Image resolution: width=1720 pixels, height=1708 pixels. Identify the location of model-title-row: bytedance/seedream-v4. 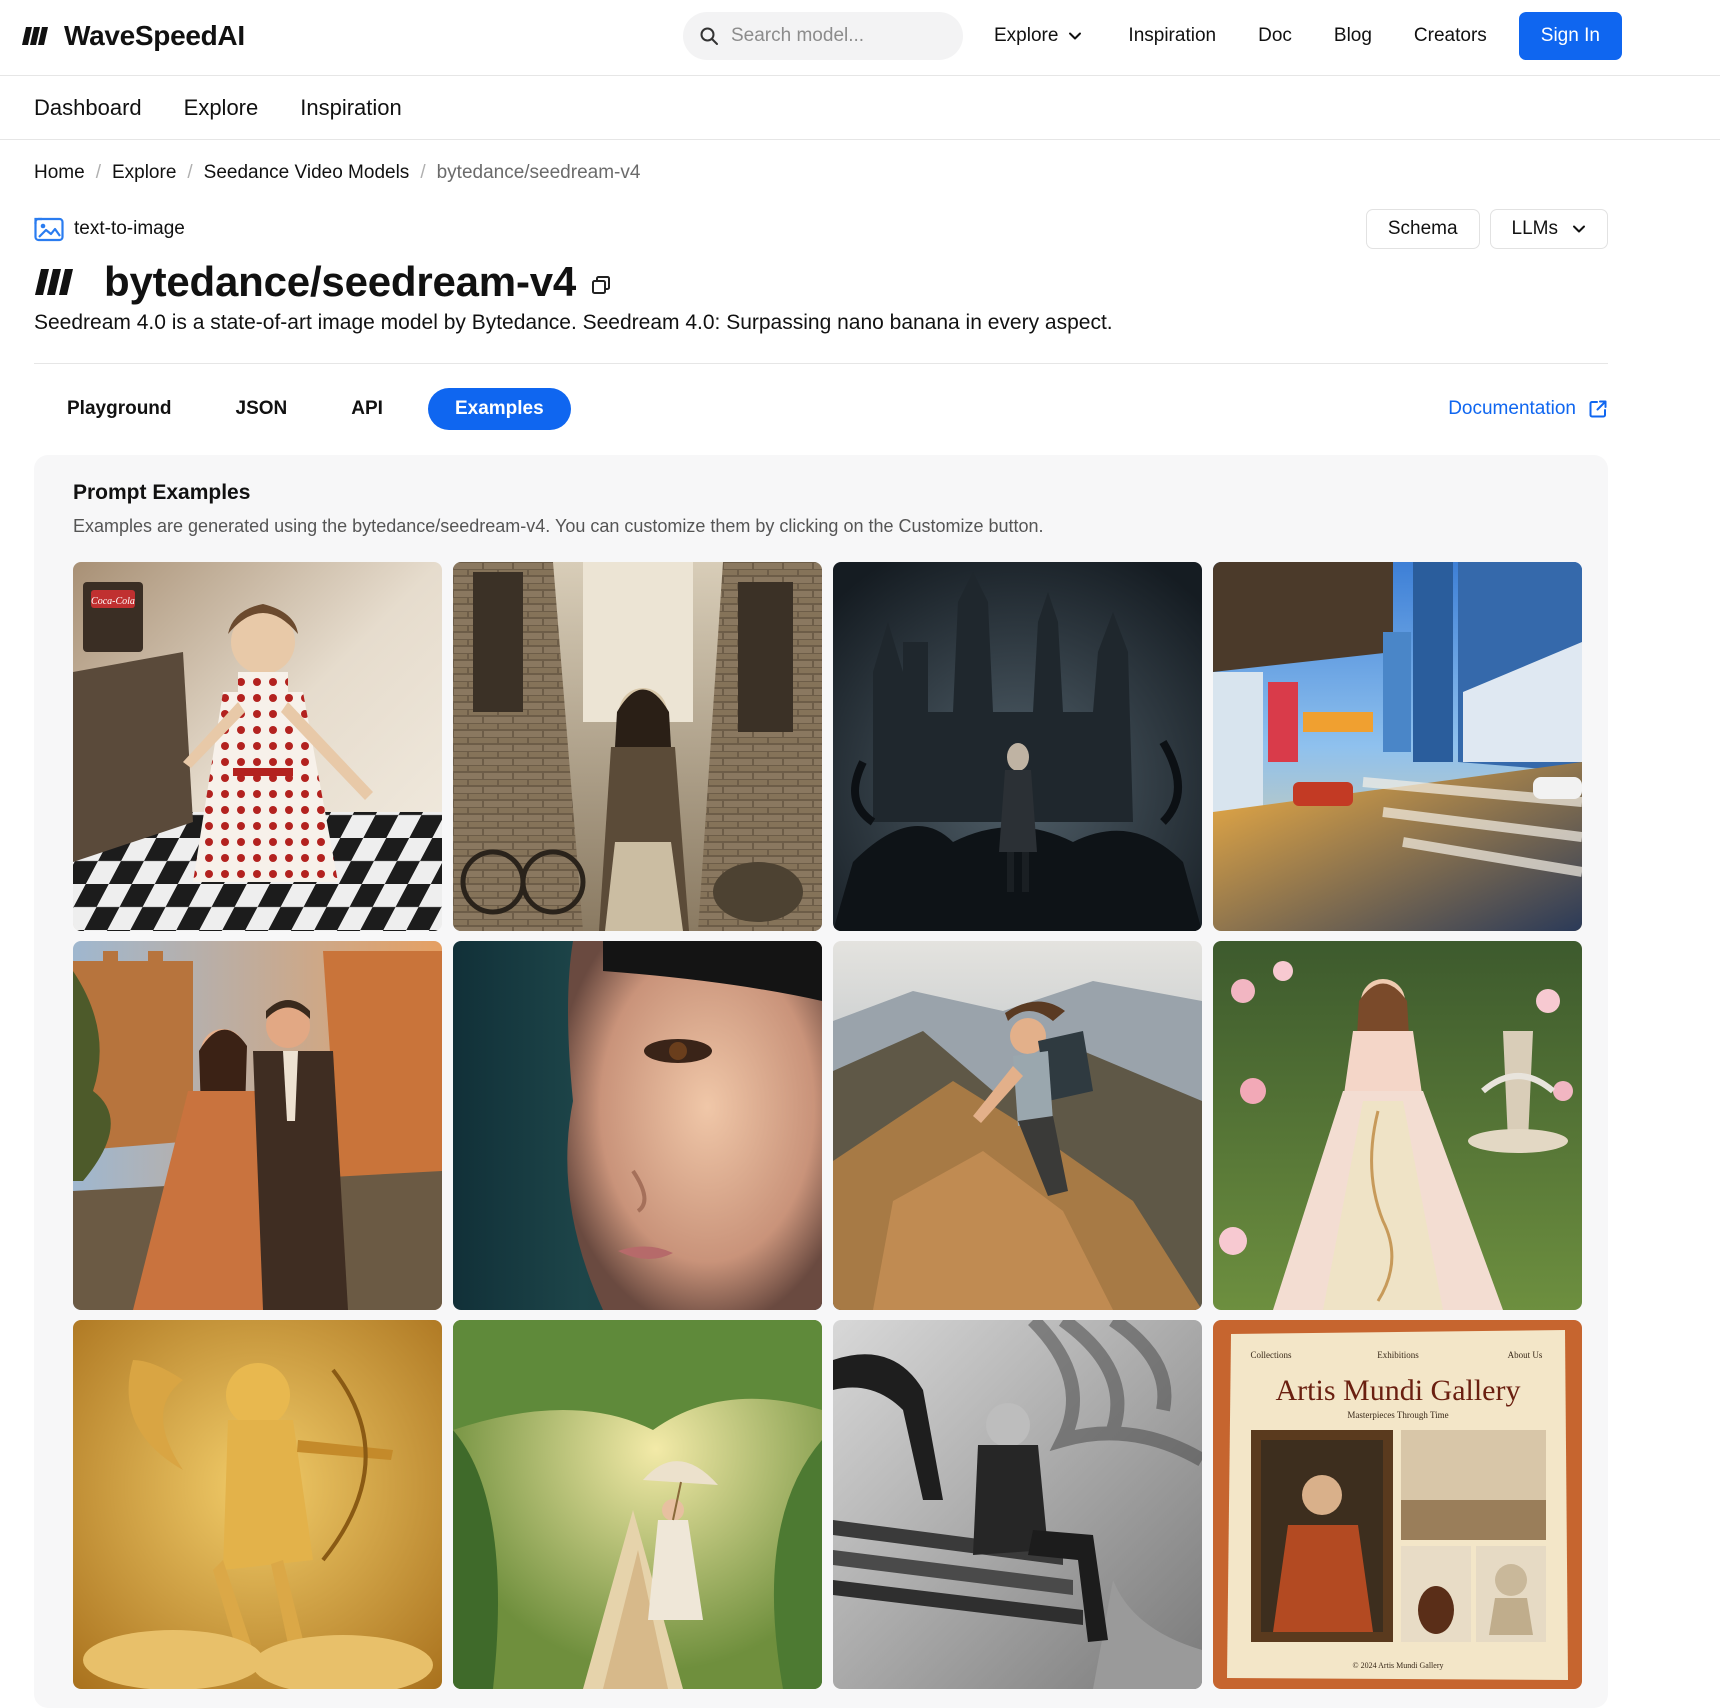
(323, 282).